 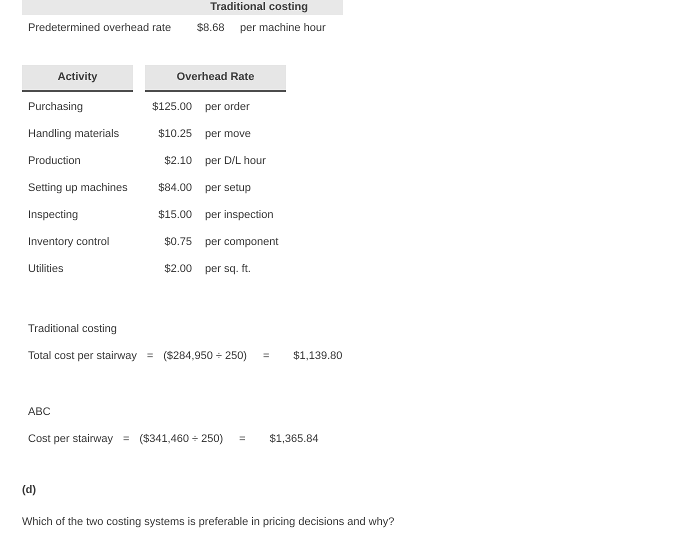 What do you see at coordinates (73, 329) in the screenshot?
I see `section-heading: Traditional costing` at bounding box center [73, 329].